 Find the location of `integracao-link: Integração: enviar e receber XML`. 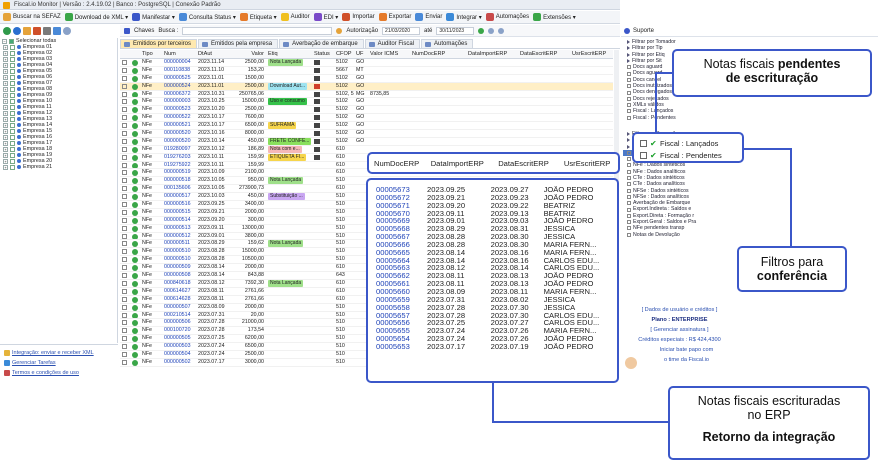

integracao-link: Integração: enviar e receber XML is located at coordinates (59, 353).